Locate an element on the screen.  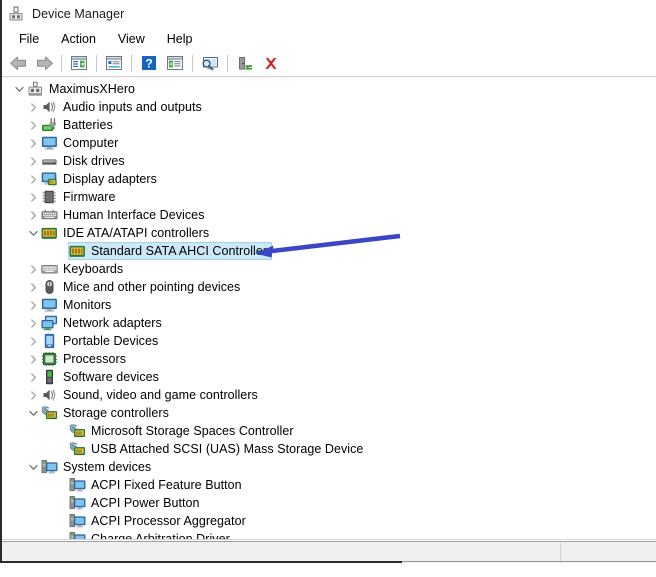
help-button: ? is located at coordinates (149, 63).